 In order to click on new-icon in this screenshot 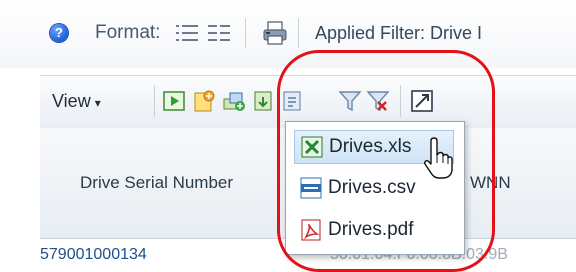, I will do `click(204, 101)`.